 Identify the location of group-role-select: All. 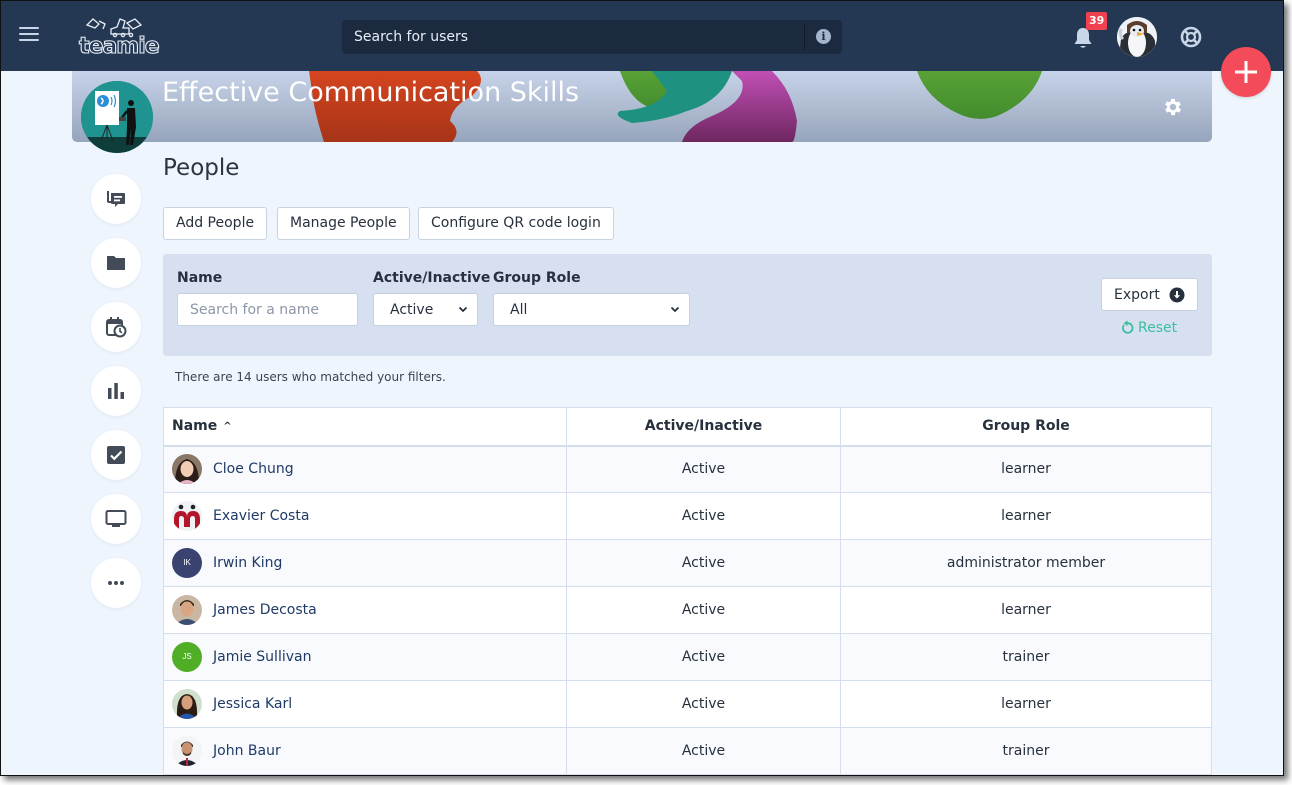
(591, 309).